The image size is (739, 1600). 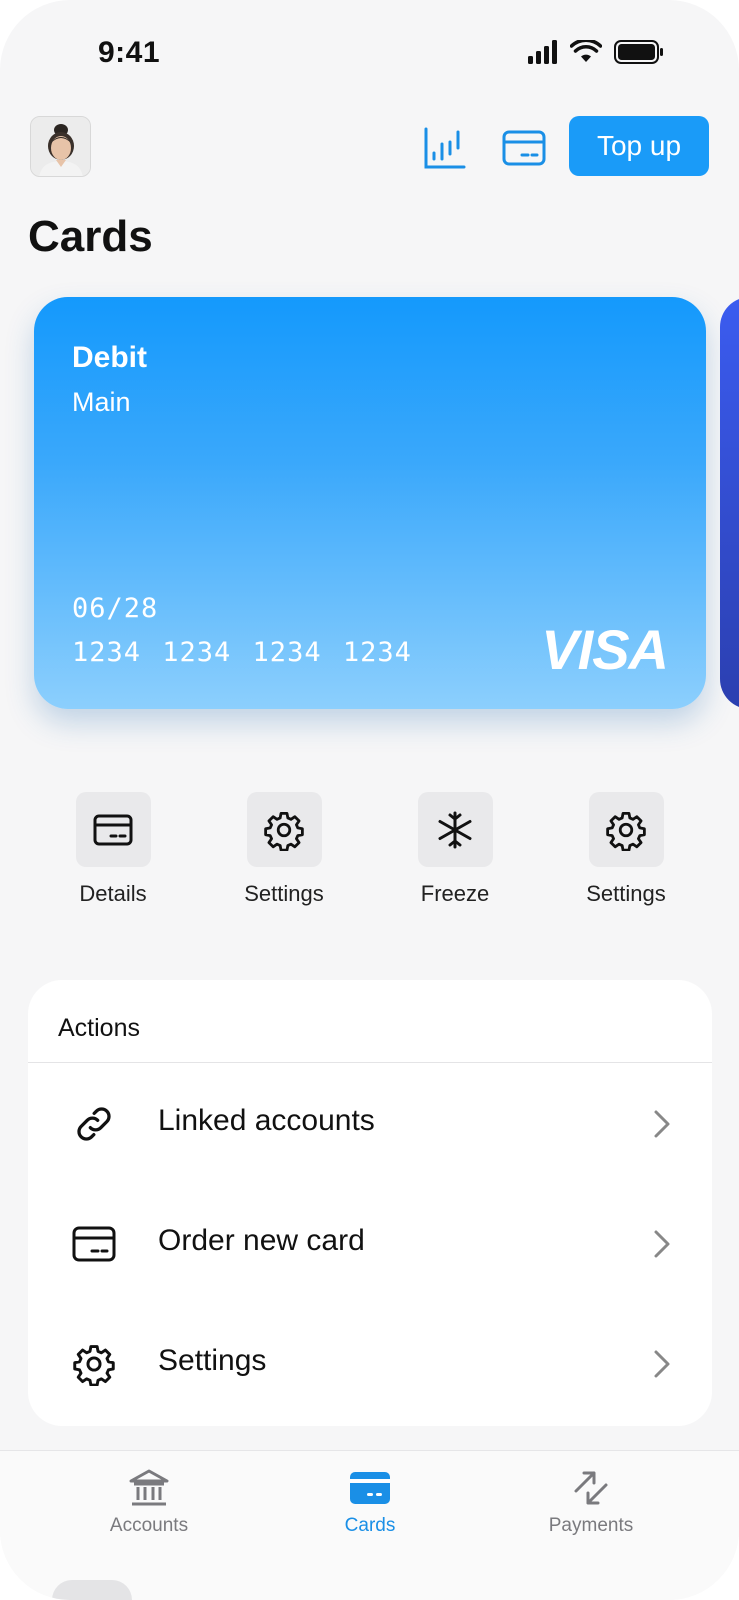 What do you see at coordinates (445, 148) in the screenshot?
I see `chart-icon` at bounding box center [445, 148].